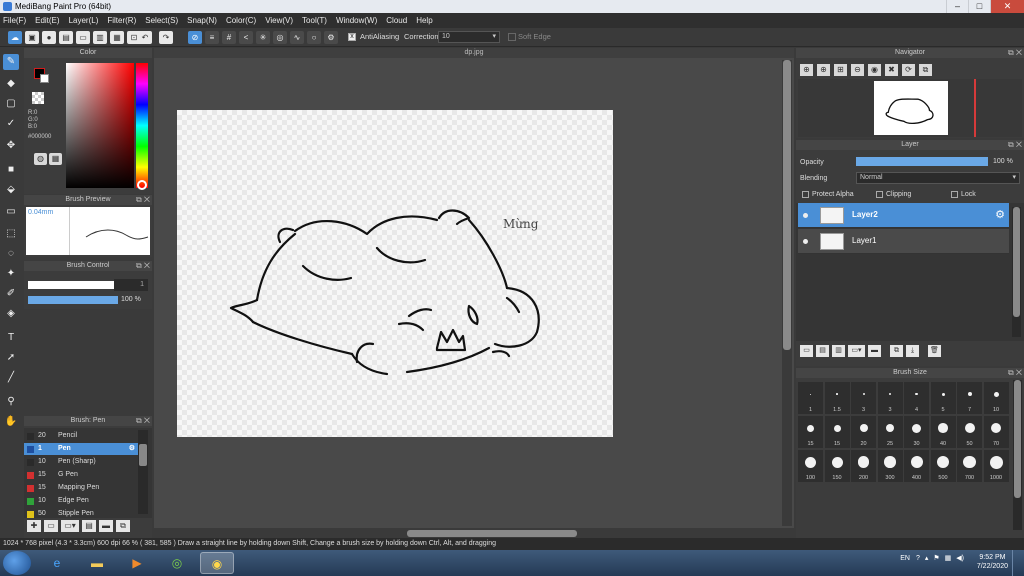 The image size is (1024, 576). Describe the element at coordinates (837, 466) in the screenshot. I see `brush-size-cell: 150` at that location.